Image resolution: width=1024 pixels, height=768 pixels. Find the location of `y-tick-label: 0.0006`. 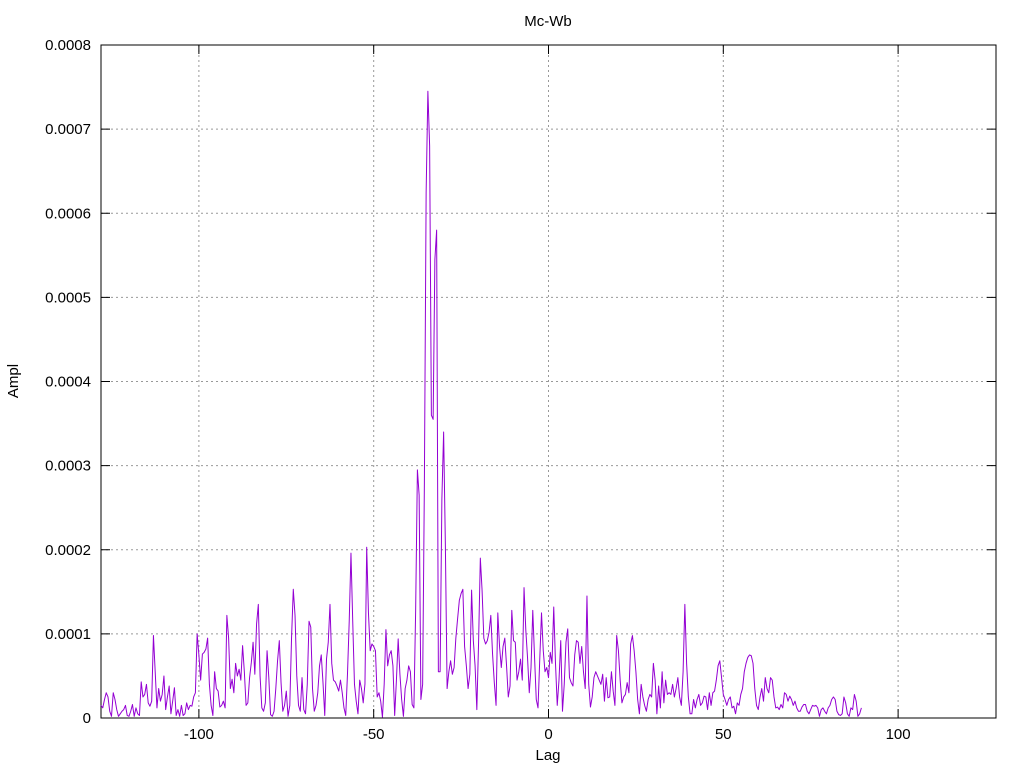

y-tick-label: 0.0006 is located at coordinates (68, 213).